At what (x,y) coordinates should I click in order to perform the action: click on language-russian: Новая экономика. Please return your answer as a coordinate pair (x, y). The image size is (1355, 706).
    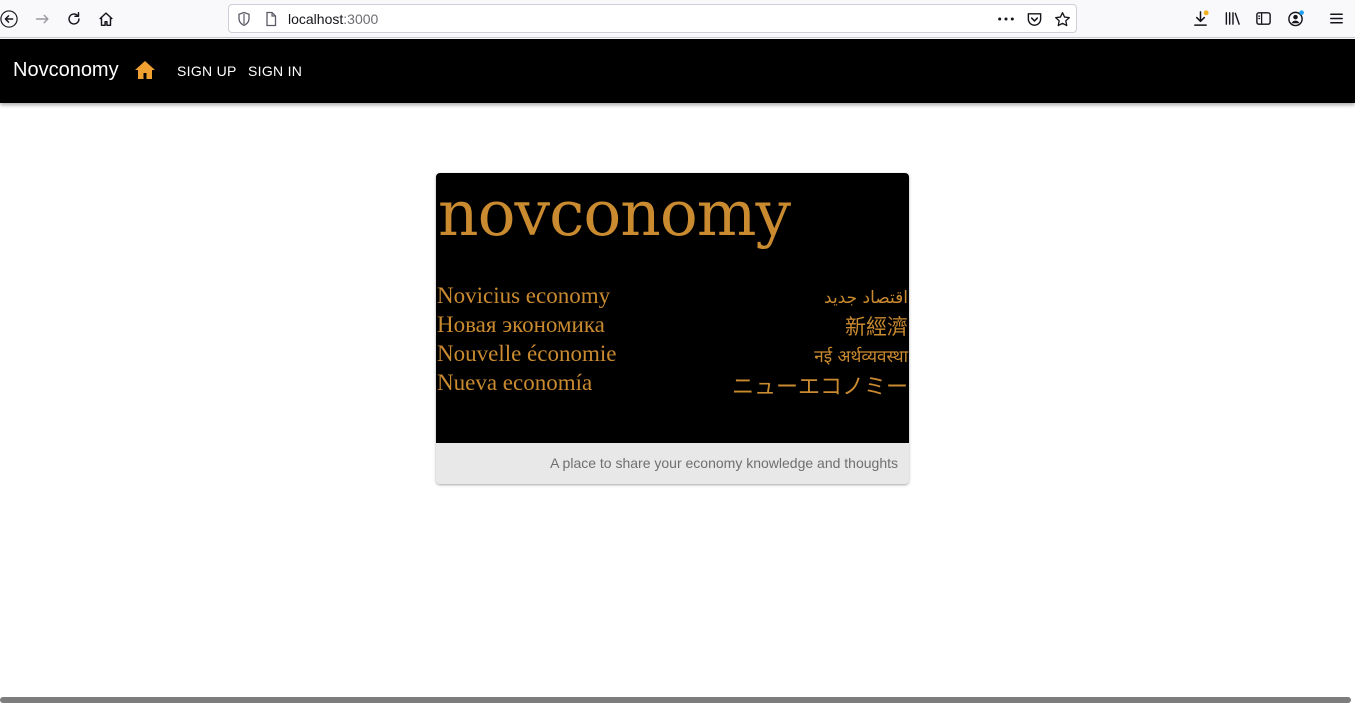
    Looking at the image, I should click on (521, 324).